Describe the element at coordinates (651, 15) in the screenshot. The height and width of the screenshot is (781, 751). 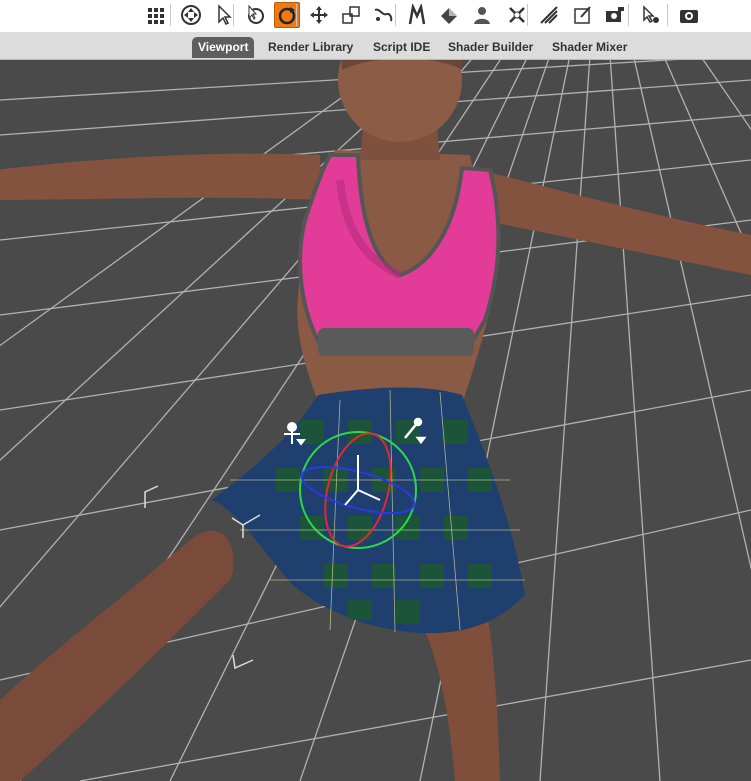
I see `scene-settings-icon` at that location.